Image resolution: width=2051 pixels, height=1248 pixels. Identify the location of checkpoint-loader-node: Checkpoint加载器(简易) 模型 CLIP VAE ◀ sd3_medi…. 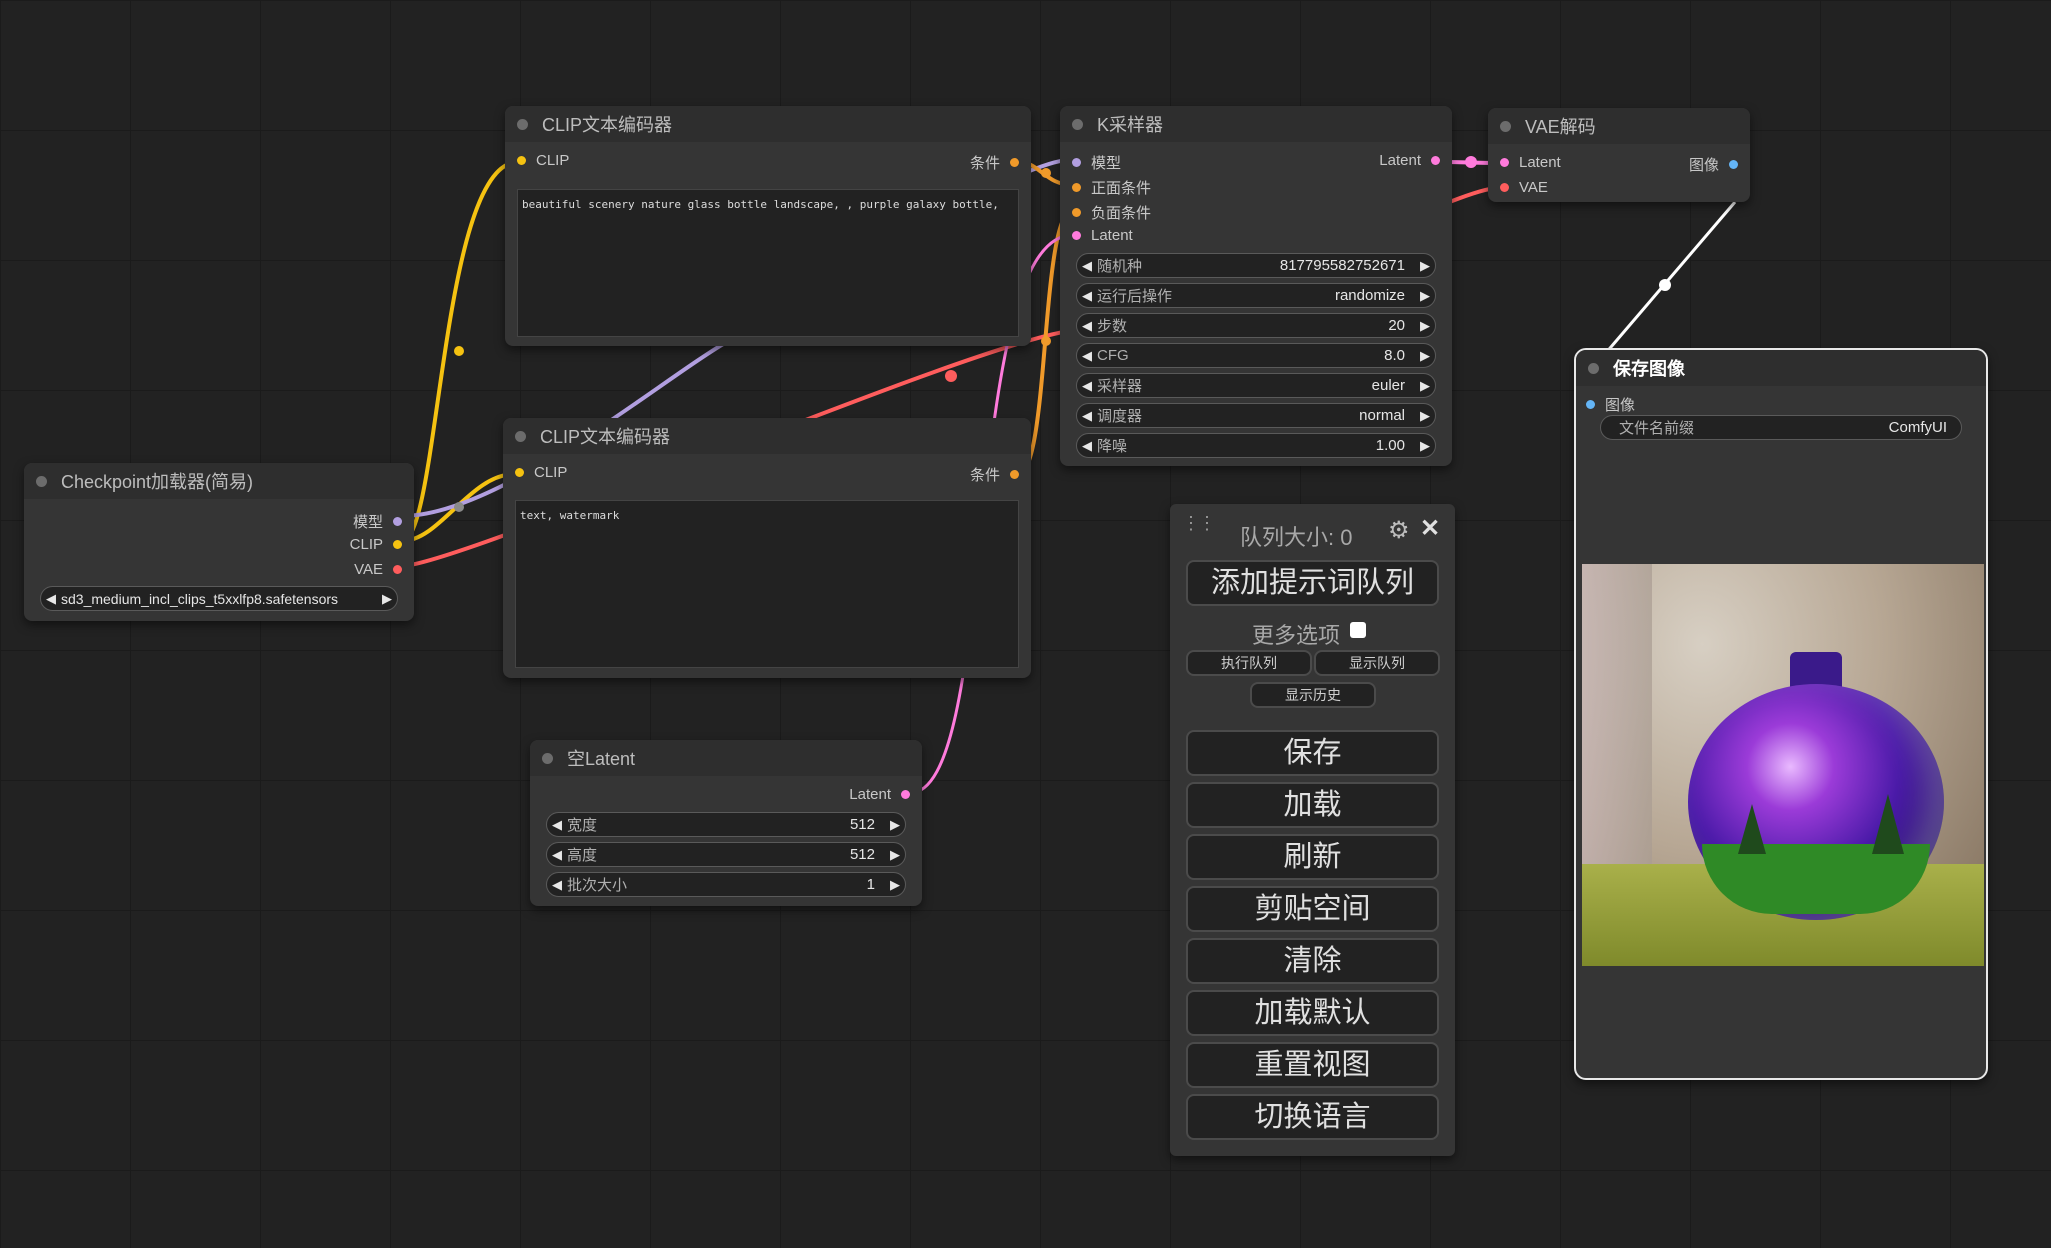
(219, 542).